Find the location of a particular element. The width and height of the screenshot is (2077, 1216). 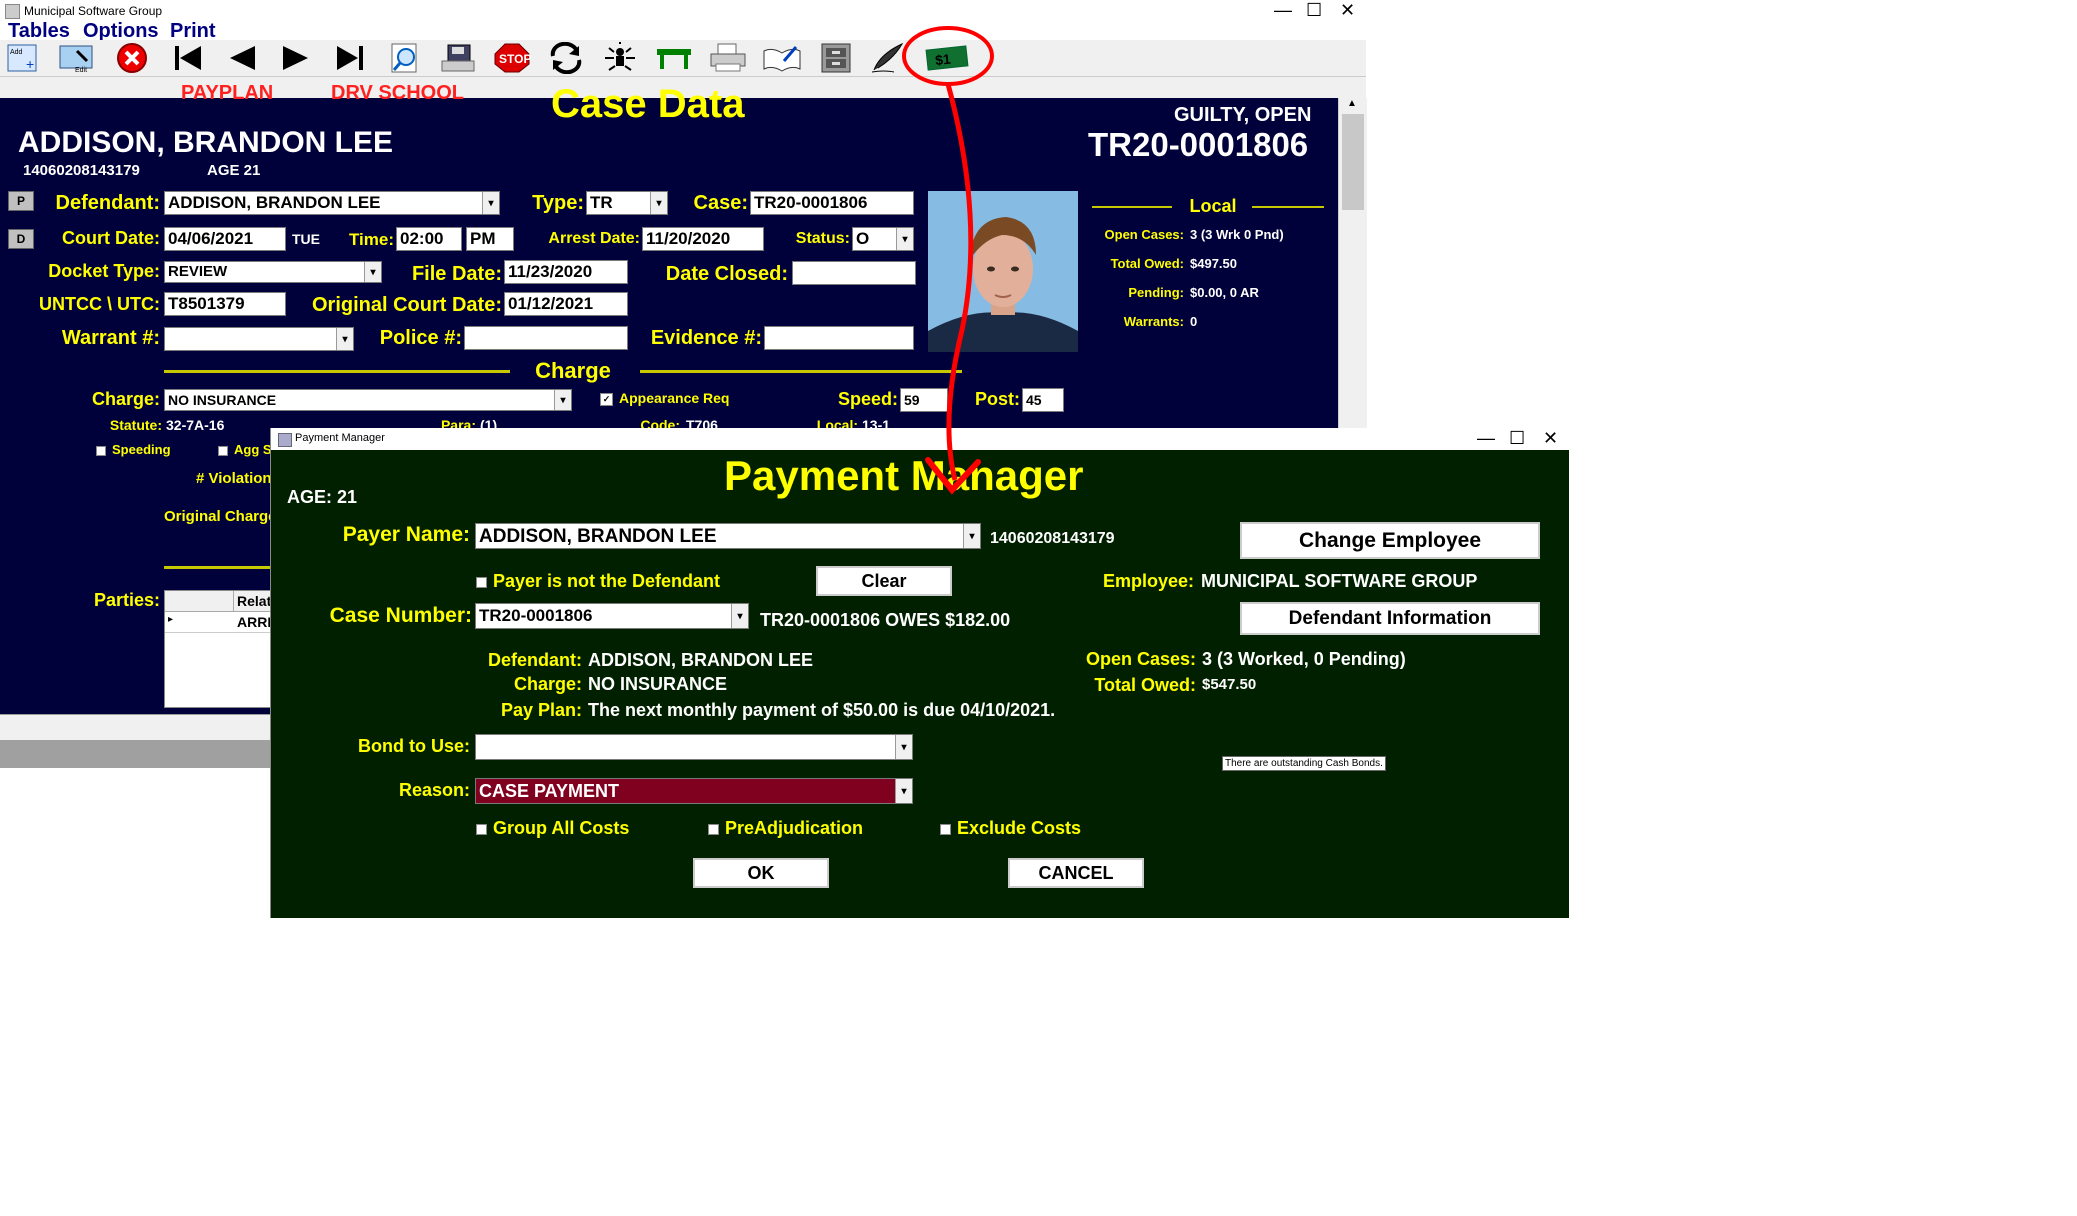

annotation-overlay is located at coordinates (948, 260).